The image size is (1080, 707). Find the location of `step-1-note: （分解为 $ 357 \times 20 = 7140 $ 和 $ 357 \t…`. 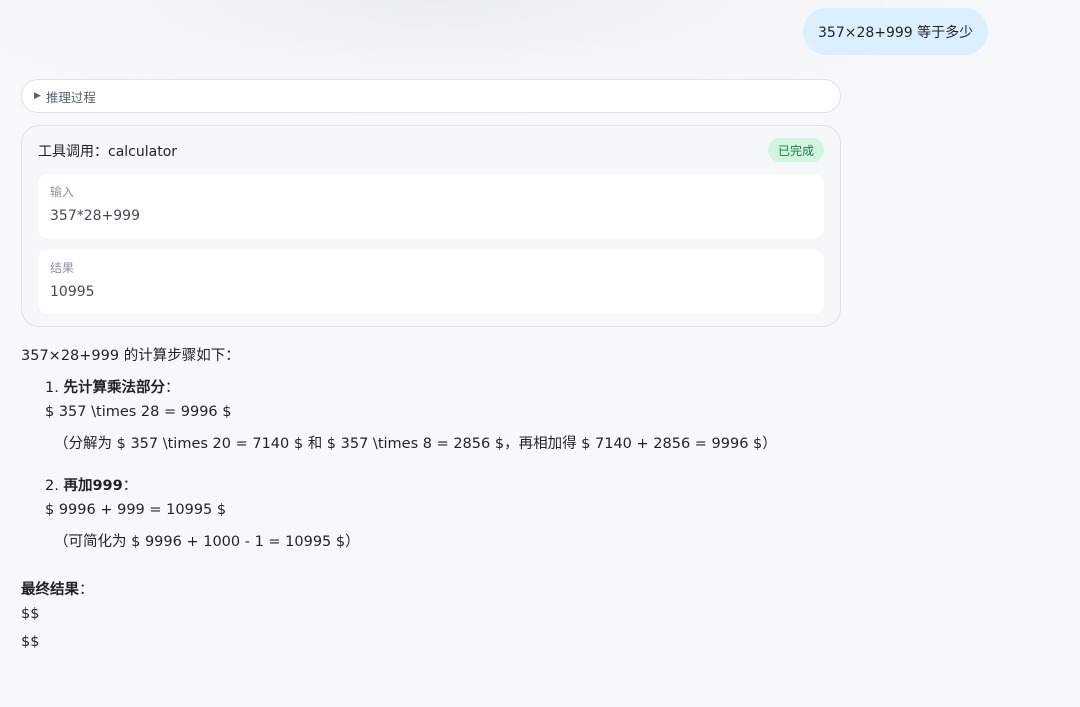

step-1-note: （分解为 $ 357 \times 20 = 7140 $ 和 $ 357 \t… is located at coordinates (415, 444).